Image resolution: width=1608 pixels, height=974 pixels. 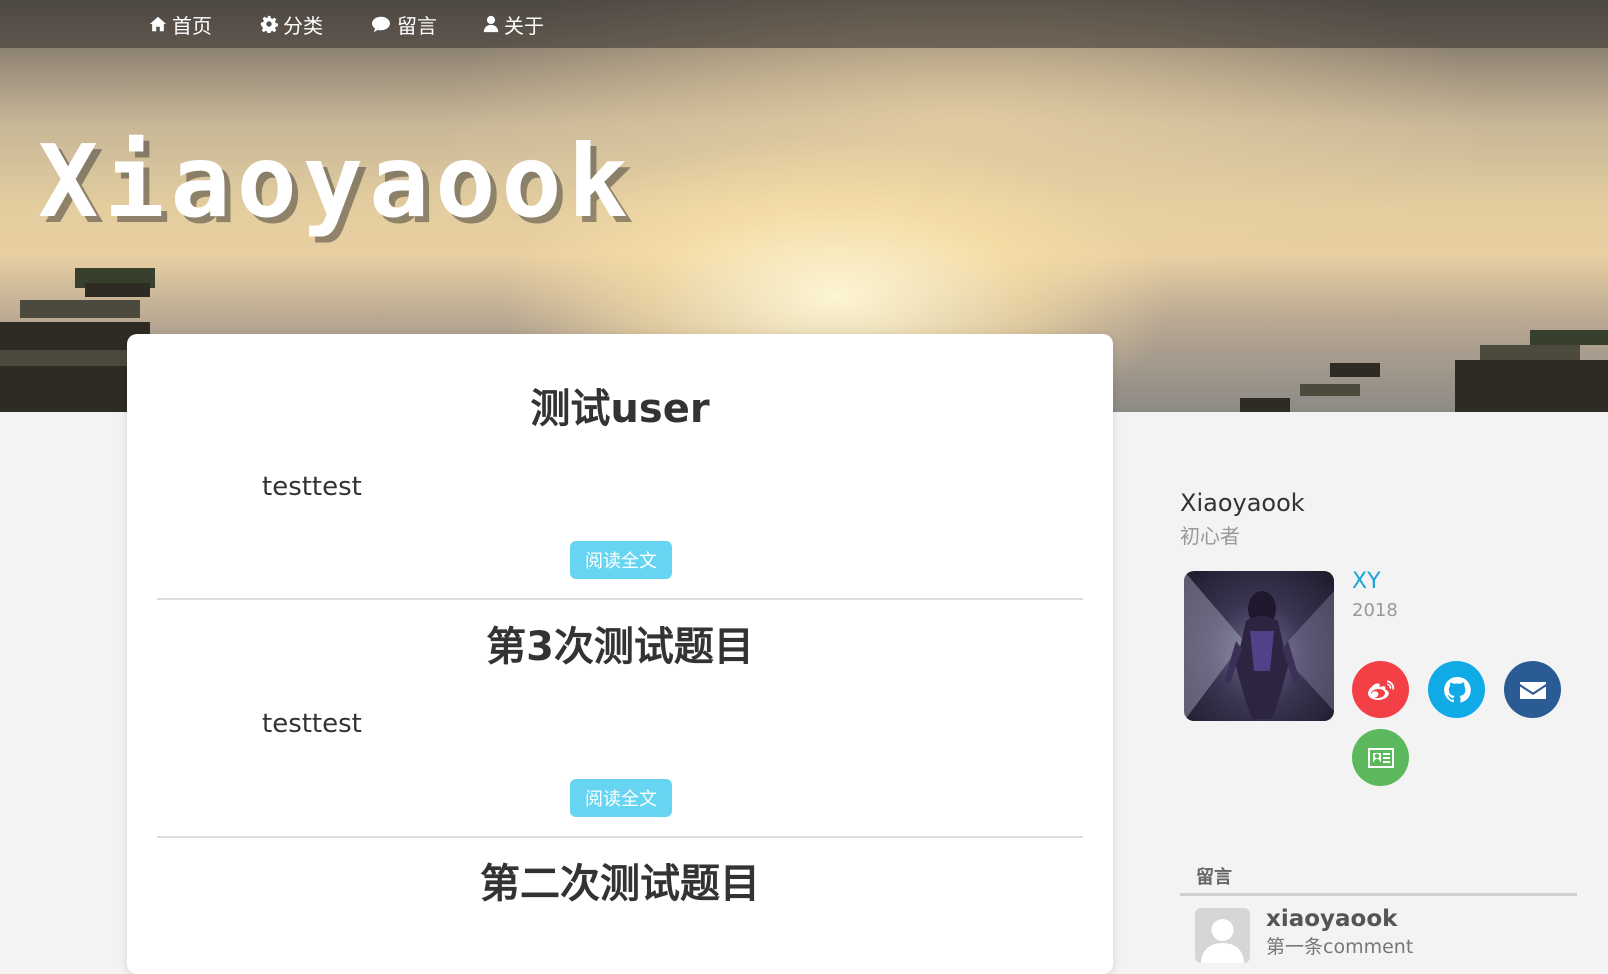 I want to click on nav-item-label: 分类, so click(x=303, y=25).